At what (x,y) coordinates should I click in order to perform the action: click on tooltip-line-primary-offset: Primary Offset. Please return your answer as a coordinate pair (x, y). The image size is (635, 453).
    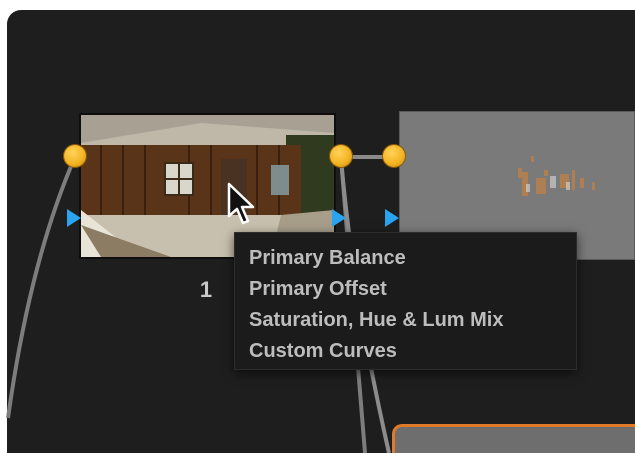
    Looking at the image, I should click on (318, 289).